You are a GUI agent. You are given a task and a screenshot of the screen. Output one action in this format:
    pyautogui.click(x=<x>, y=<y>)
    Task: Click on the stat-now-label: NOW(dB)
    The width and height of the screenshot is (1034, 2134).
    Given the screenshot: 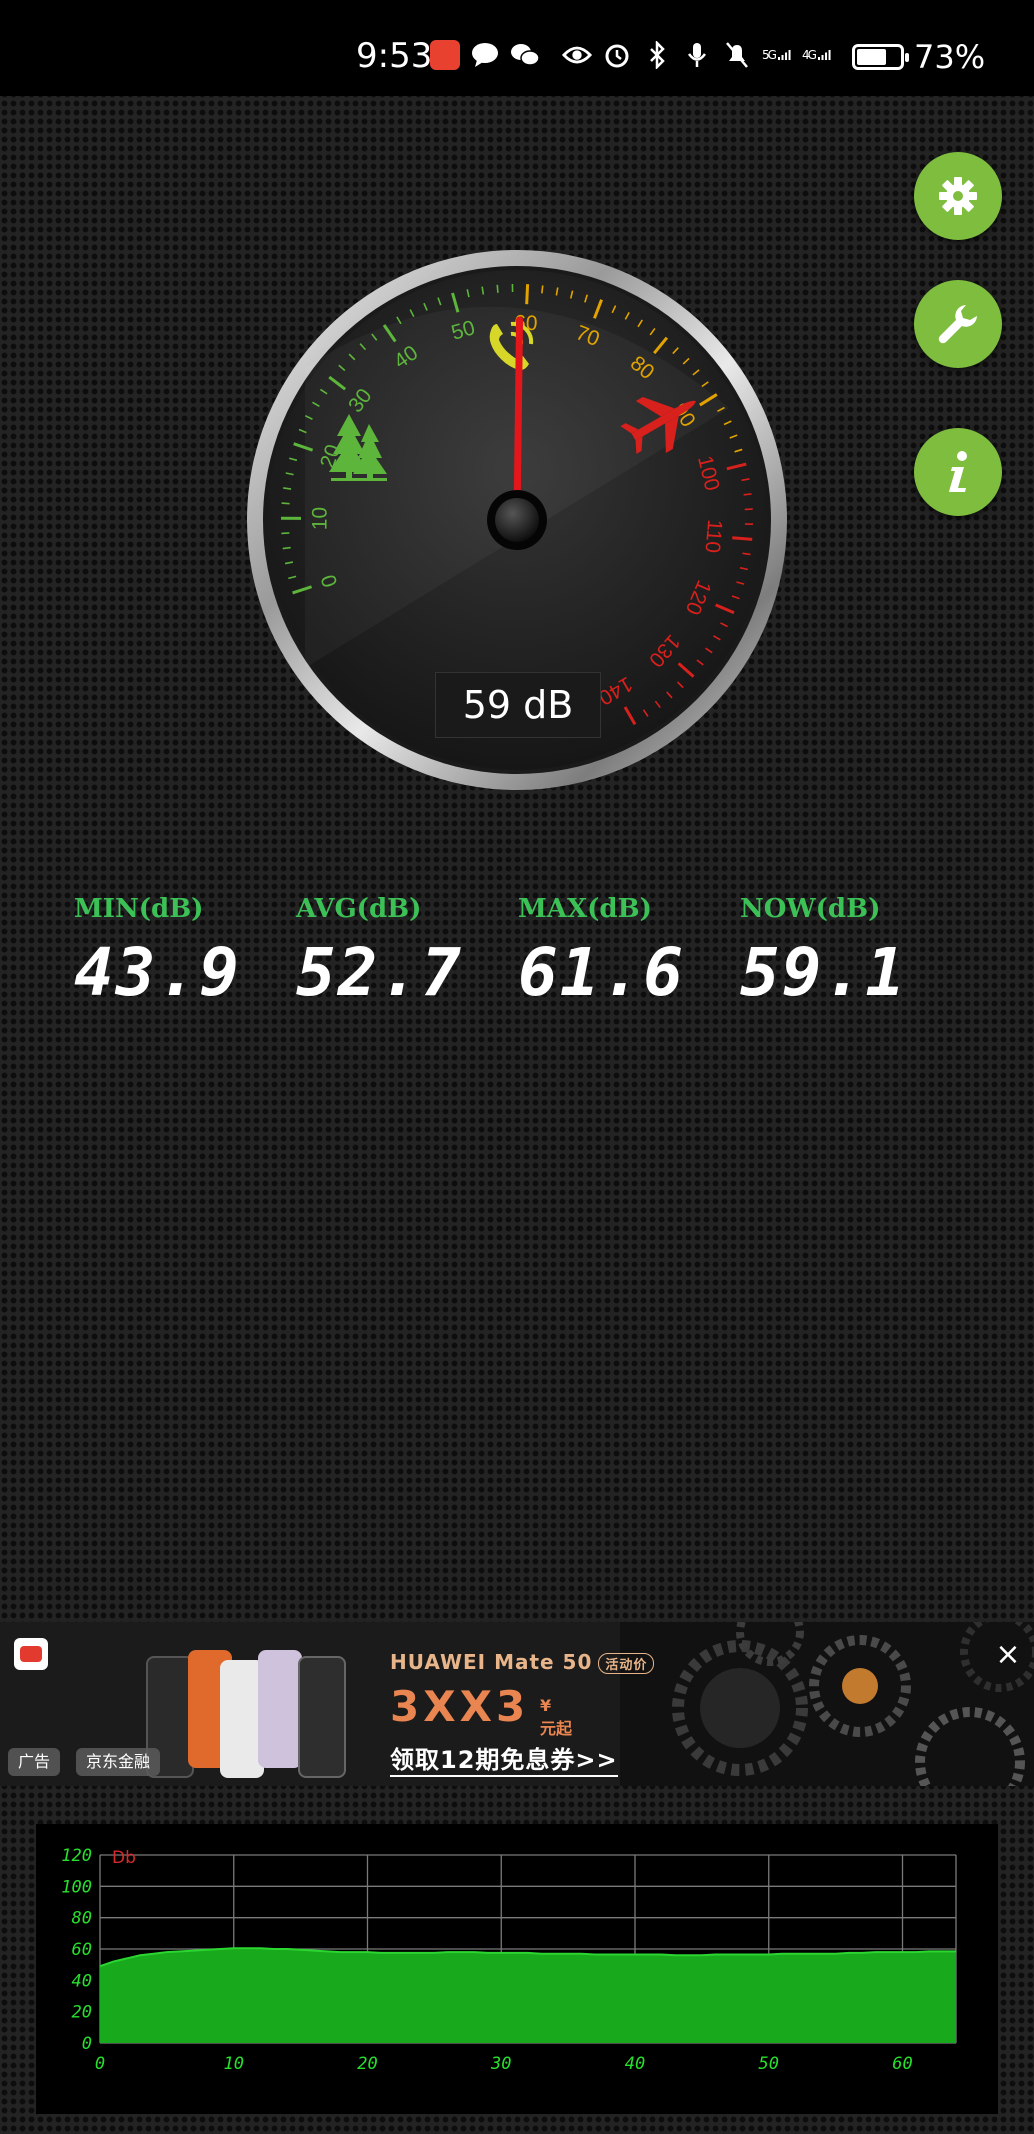 What is the action you would take?
    pyautogui.click(x=810, y=909)
    